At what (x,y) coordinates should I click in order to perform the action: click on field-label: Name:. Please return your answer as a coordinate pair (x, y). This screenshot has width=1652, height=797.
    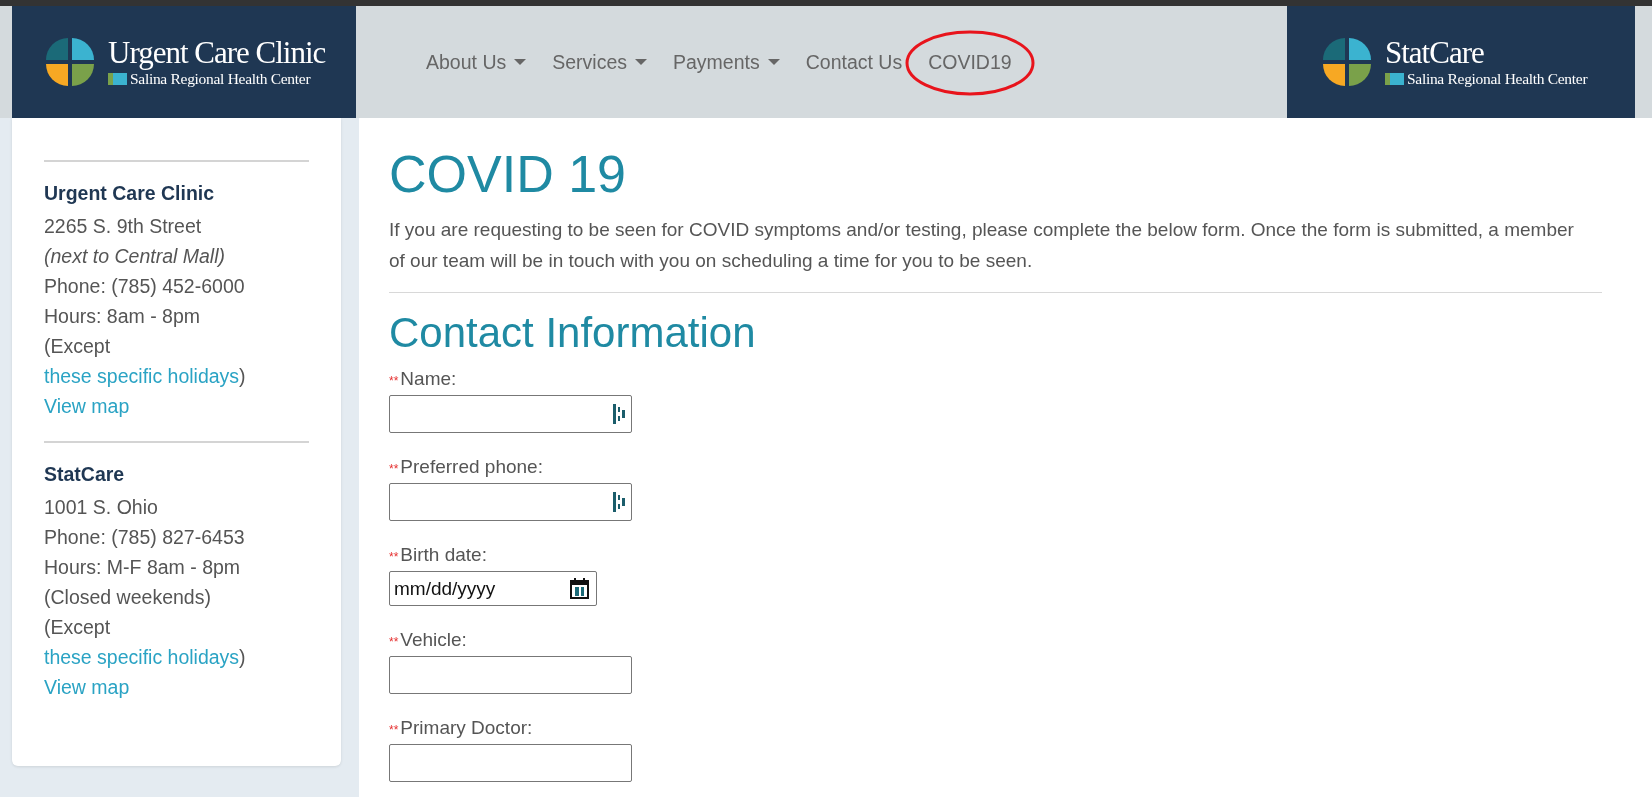
    Looking at the image, I should click on (428, 379).